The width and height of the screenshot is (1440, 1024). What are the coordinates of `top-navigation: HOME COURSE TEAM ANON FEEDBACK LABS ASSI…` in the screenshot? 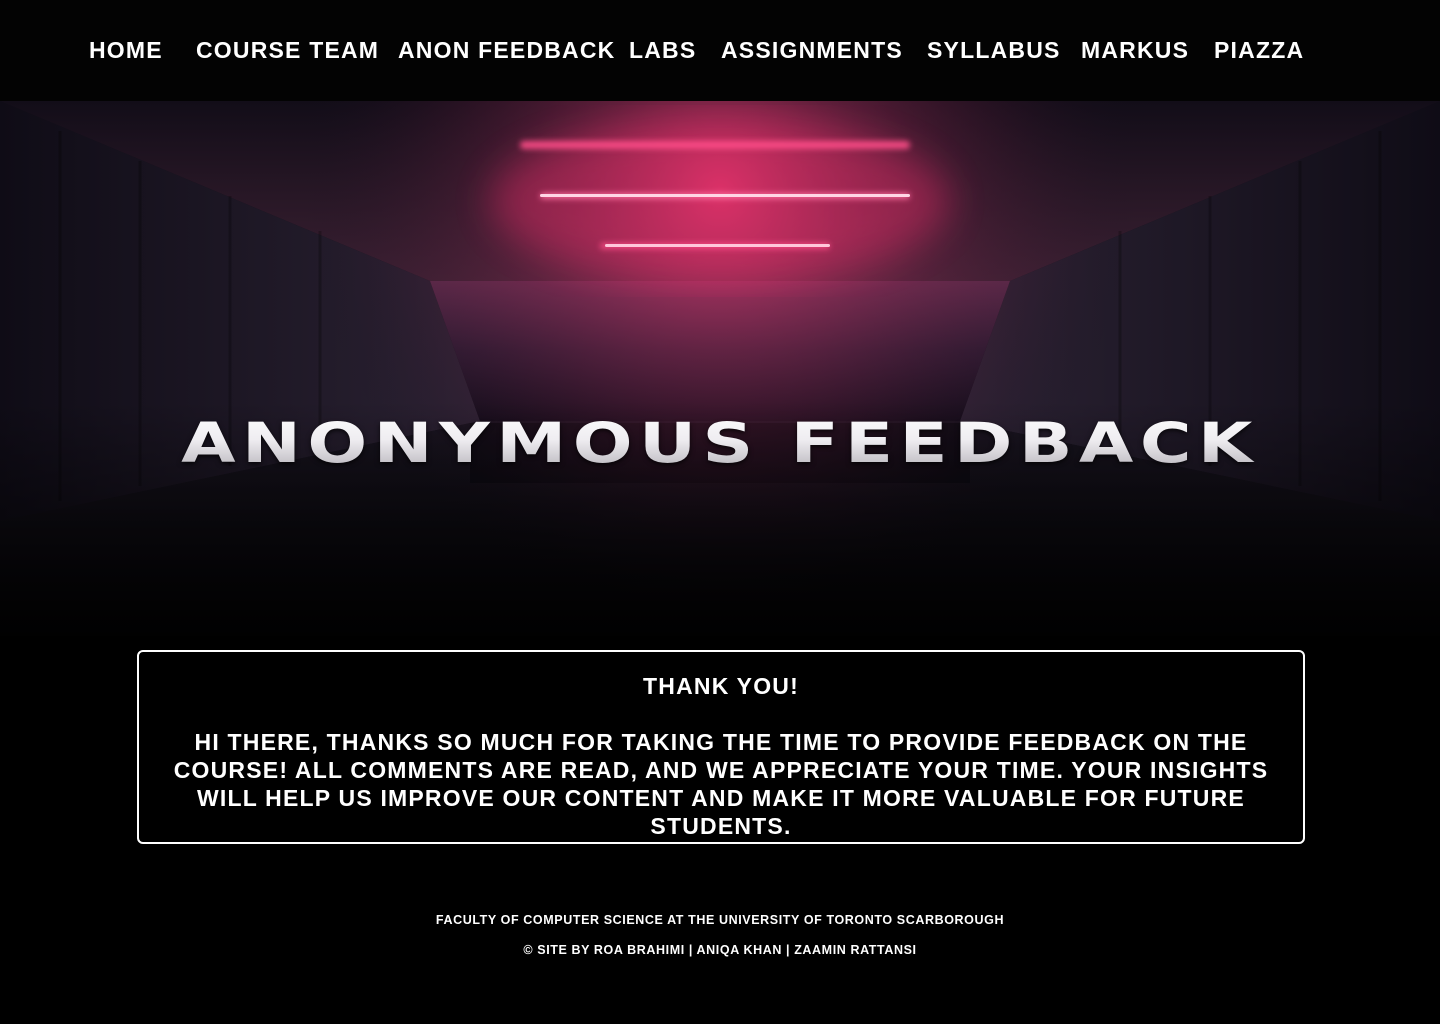 It's located at (720, 50).